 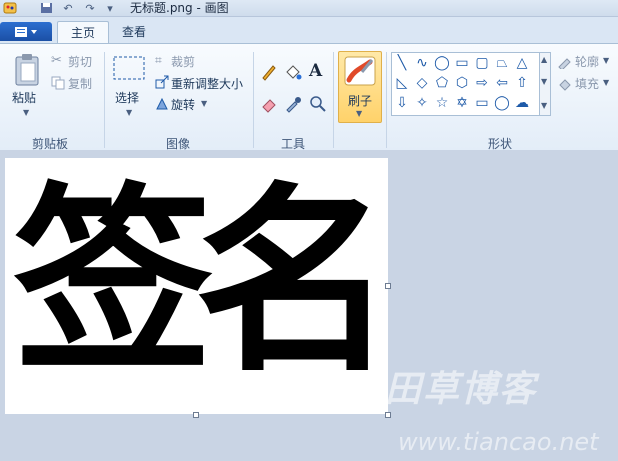 I want to click on five-point-star-shape-icon: ☆, so click(x=442, y=103).